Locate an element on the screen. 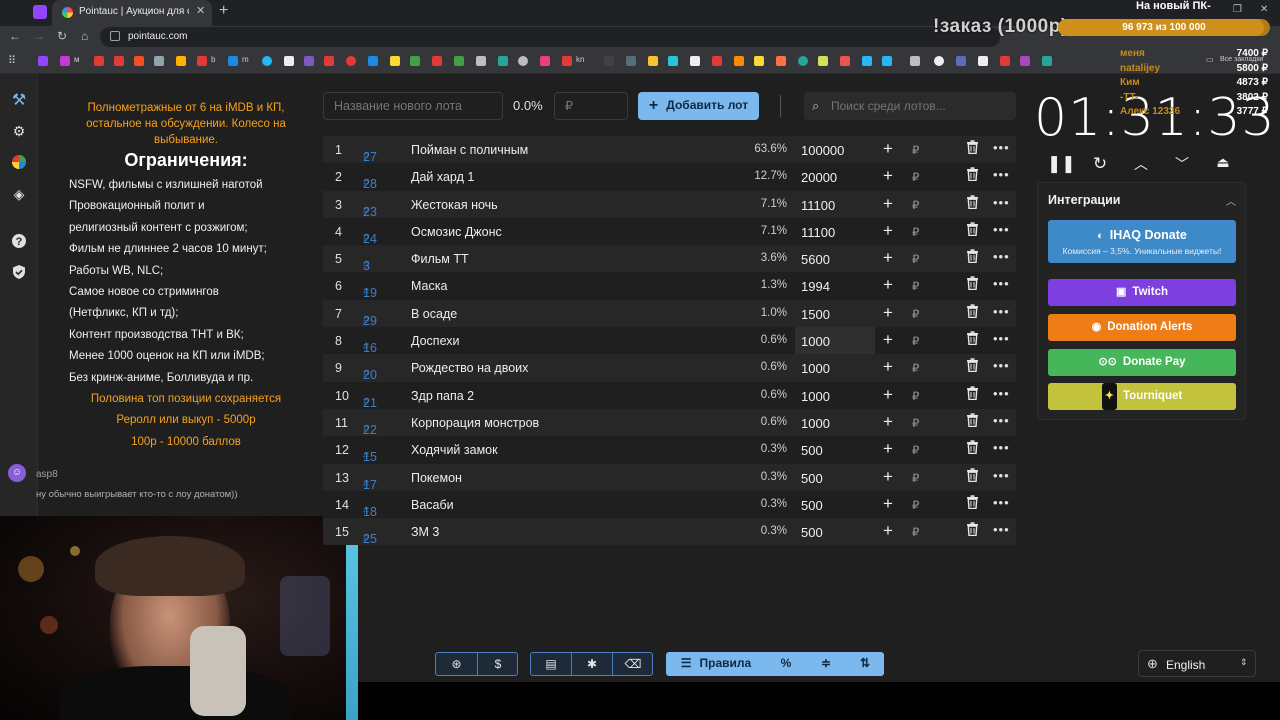 The height and width of the screenshot is (720, 1280). layers-icon: ◈ is located at coordinates (19, 195).